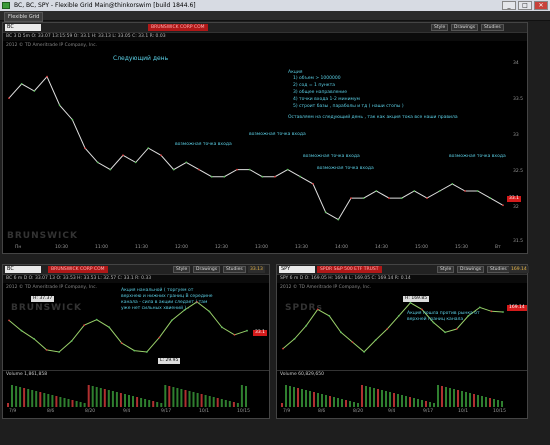 The height and width of the screenshot is (445, 550). Describe the element at coordinates (498, 269) in the screenshot. I see `spy-studies-button: Studies` at that location.